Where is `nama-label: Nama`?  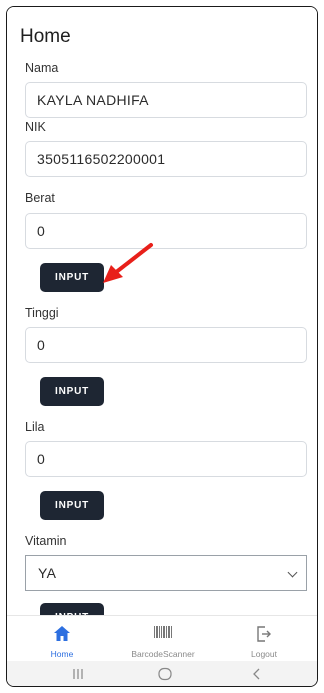 nama-label: Nama is located at coordinates (42, 68).